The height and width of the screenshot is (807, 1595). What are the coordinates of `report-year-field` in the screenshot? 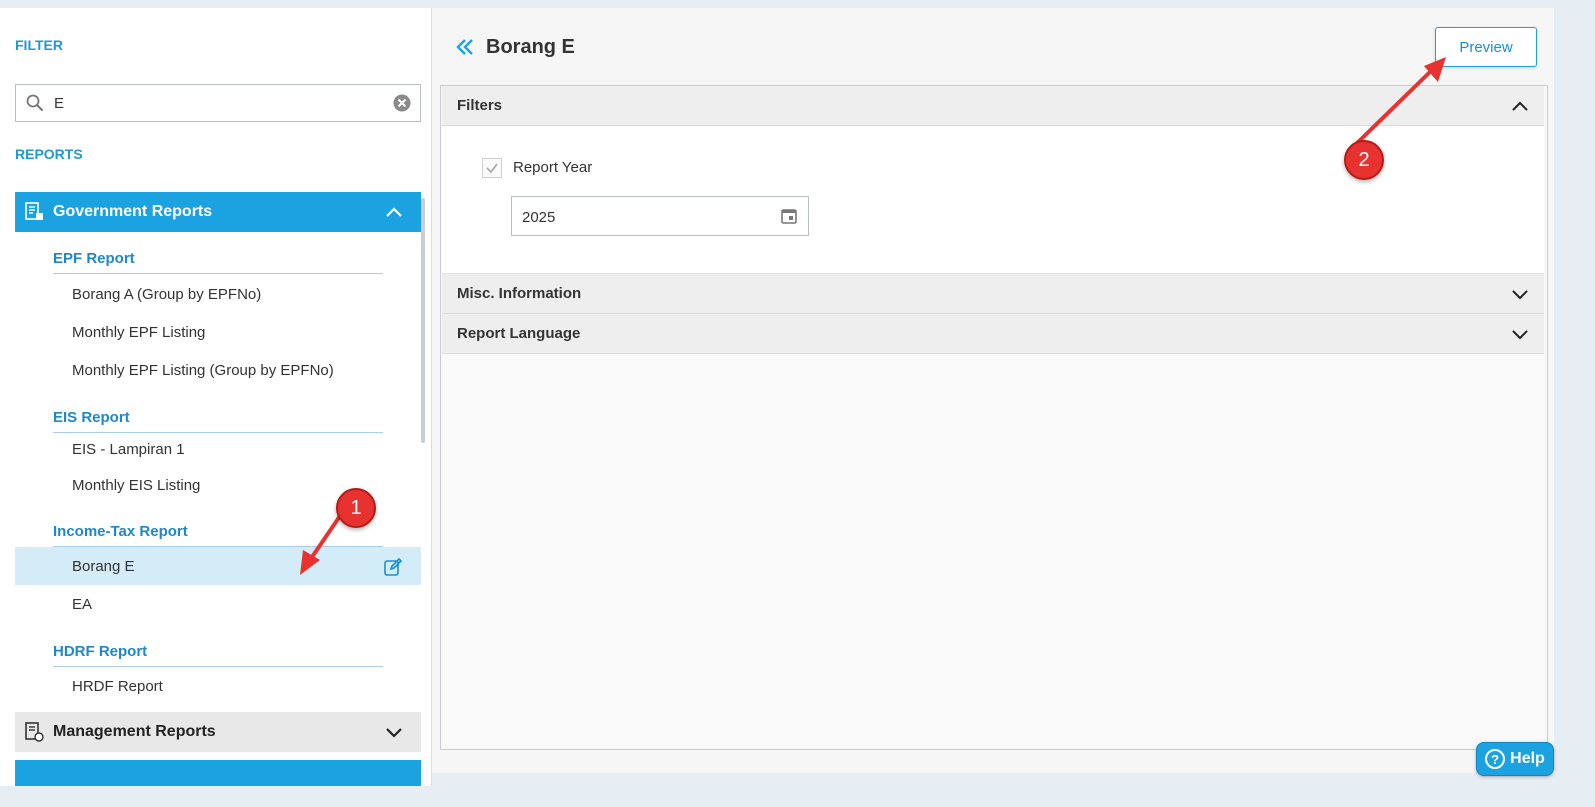 It's located at (660, 216).